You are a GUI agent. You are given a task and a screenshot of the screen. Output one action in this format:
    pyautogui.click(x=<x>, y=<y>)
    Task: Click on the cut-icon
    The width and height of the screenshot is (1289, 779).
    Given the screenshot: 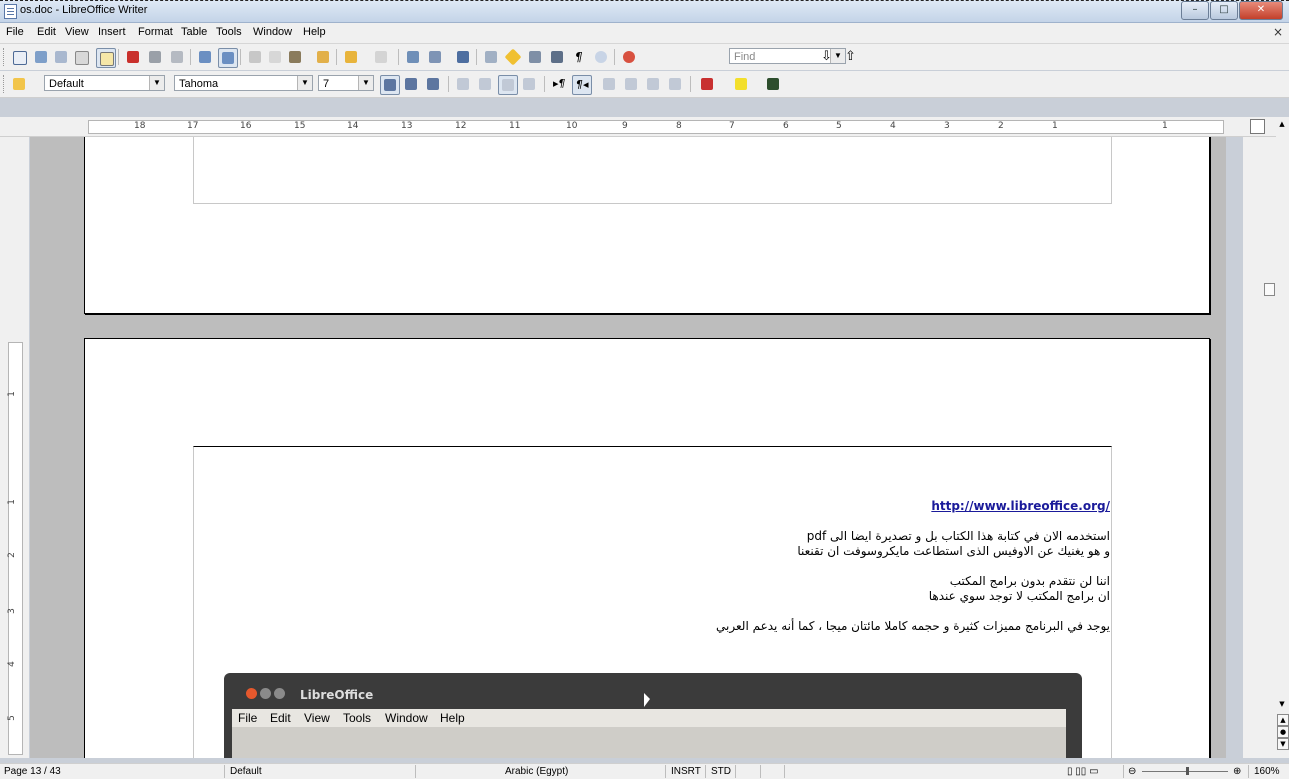 What is the action you would take?
    pyautogui.click(x=255, y=57)
    